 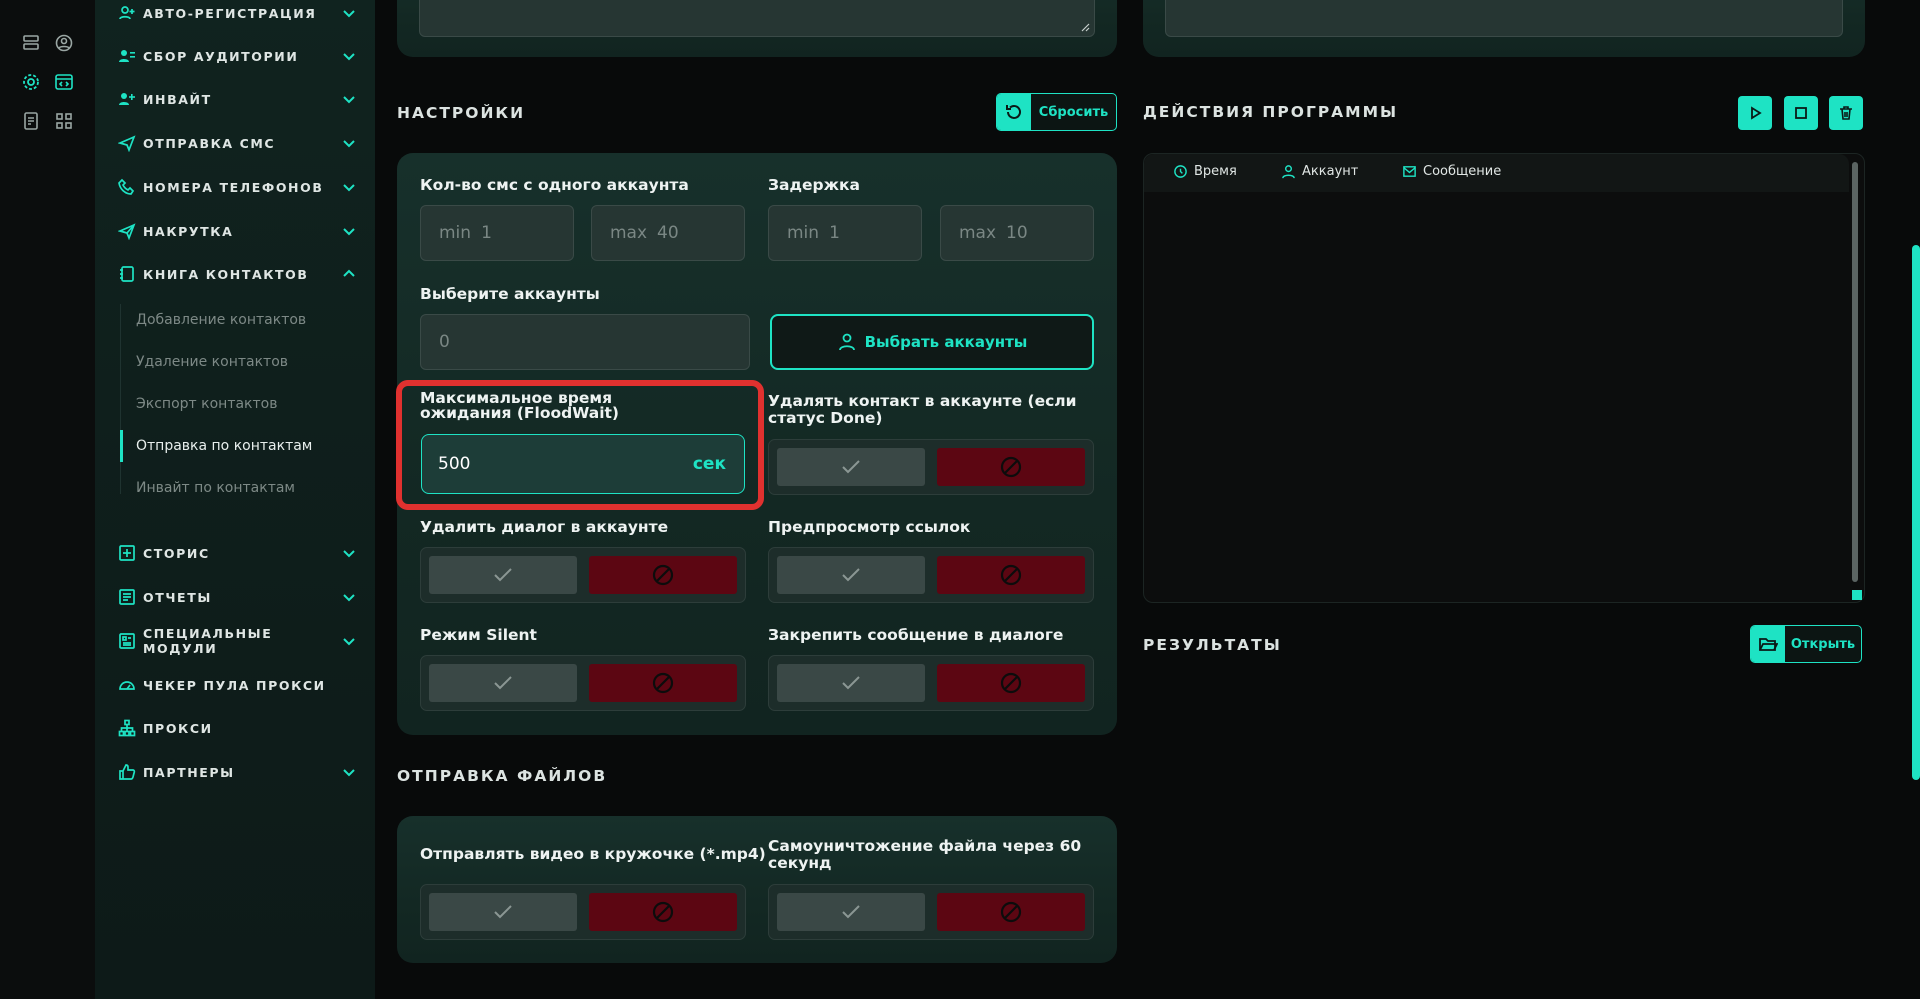 What do you see at coordinates (240, 488) in the screenshot?
I see `subnav-invite-contacts: Инвайт по контактам` at bounding box center [240, 488].